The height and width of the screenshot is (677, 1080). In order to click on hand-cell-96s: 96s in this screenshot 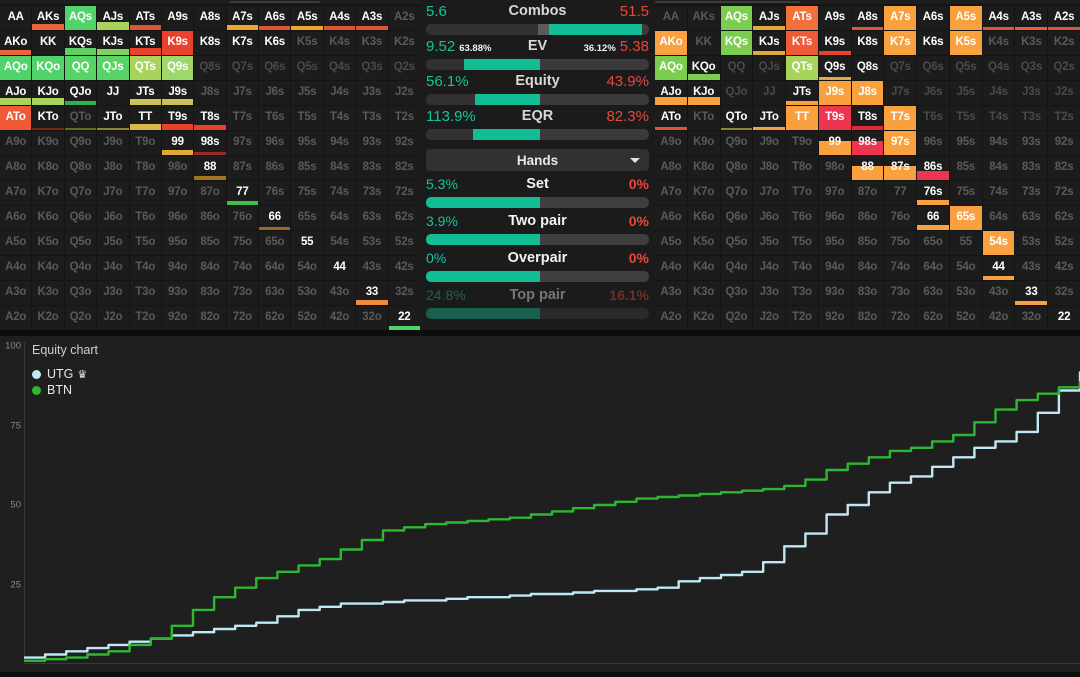, I will do `click(933, 143)`.